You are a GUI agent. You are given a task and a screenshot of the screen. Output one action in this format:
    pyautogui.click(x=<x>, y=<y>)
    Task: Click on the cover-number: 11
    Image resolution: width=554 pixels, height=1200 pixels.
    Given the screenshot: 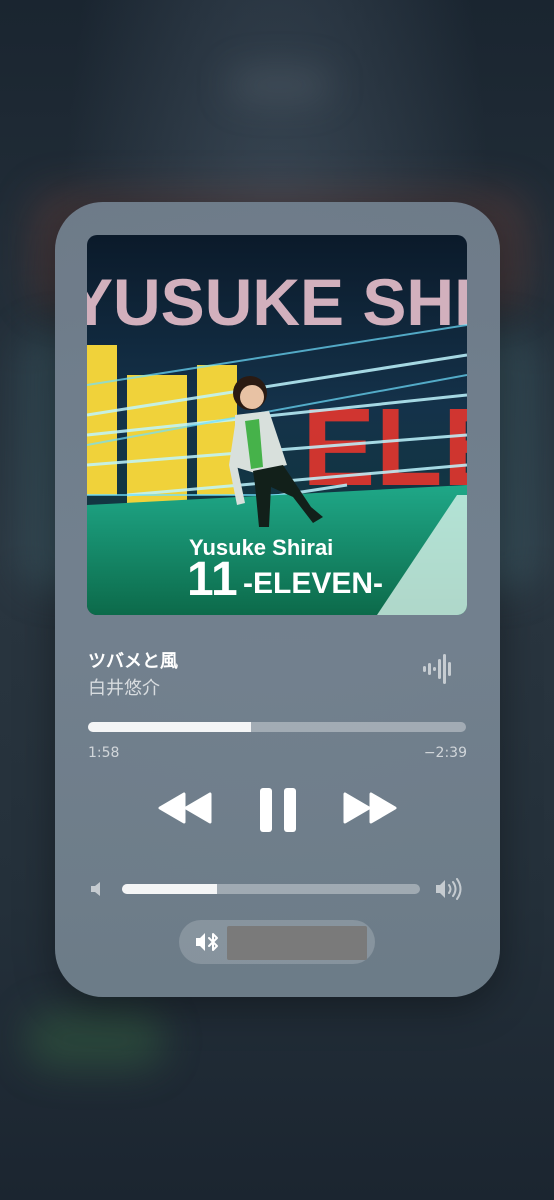 What is the action you would take?
    pyautogui.click(x=212, y=579)
    